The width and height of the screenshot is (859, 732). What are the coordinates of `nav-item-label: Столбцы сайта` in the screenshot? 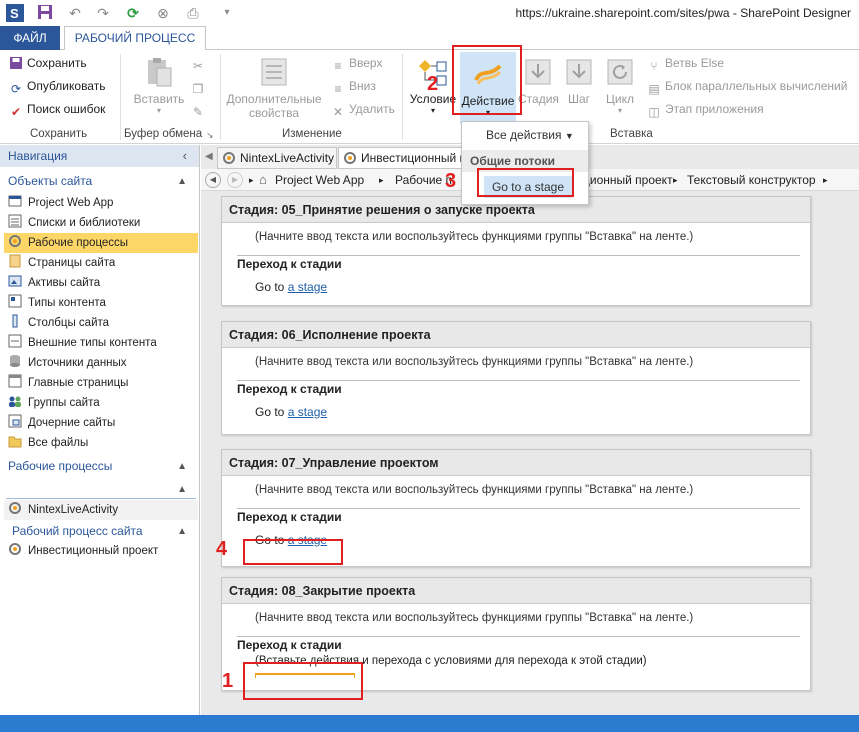 It's located at (69, 323).